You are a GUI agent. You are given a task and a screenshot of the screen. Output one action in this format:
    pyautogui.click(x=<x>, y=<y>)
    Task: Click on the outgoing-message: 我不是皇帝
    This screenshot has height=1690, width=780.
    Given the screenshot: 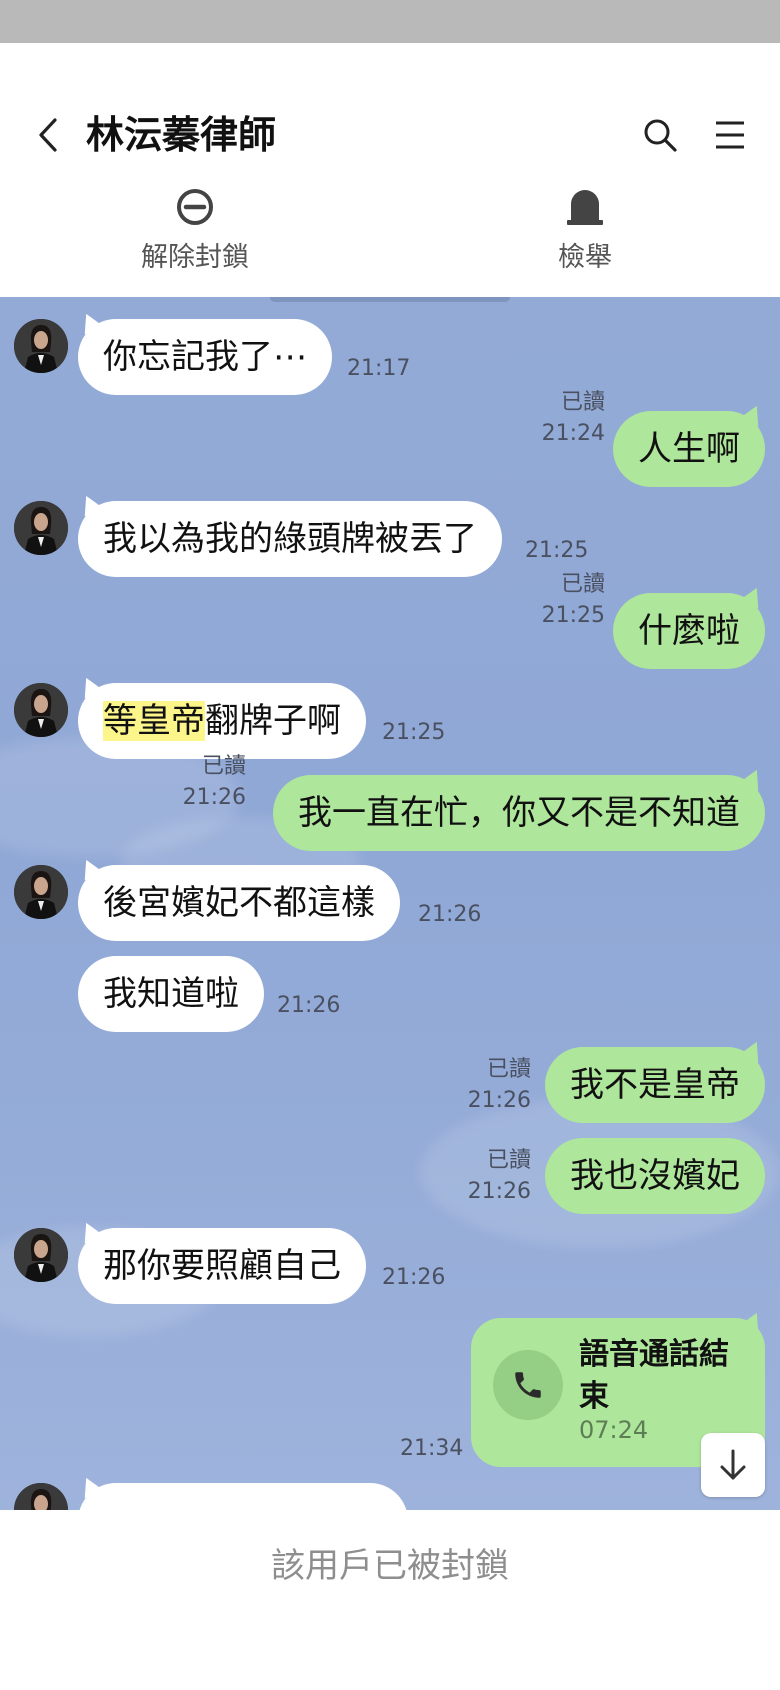 What is the action you would take?
    pyautogui.click(x=655, y=1085)
    